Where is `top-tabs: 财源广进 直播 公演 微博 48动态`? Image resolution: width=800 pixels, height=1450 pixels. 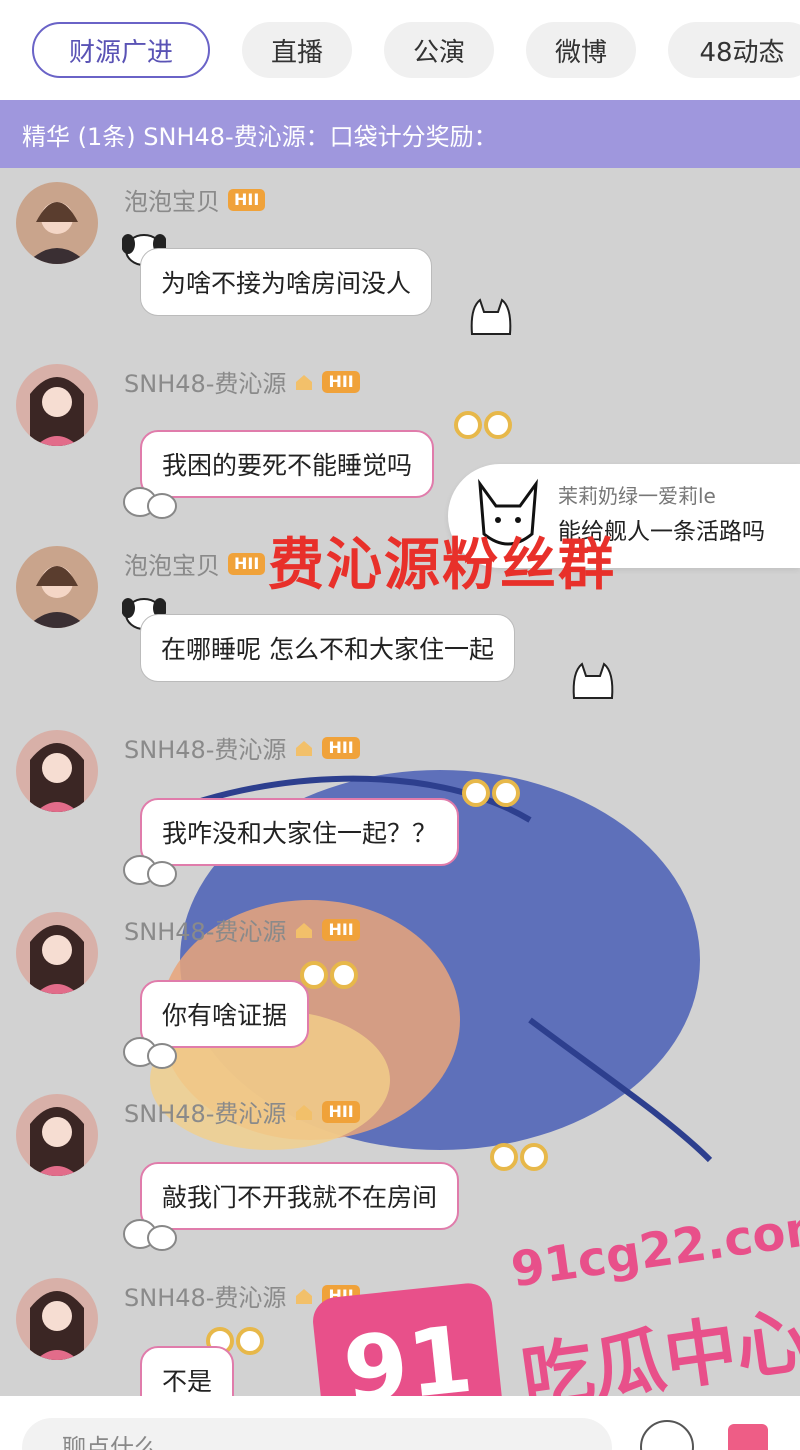
top-tabs: 财源广进 直播 公演 微博 48动态 is located at coordinates (400, 50).